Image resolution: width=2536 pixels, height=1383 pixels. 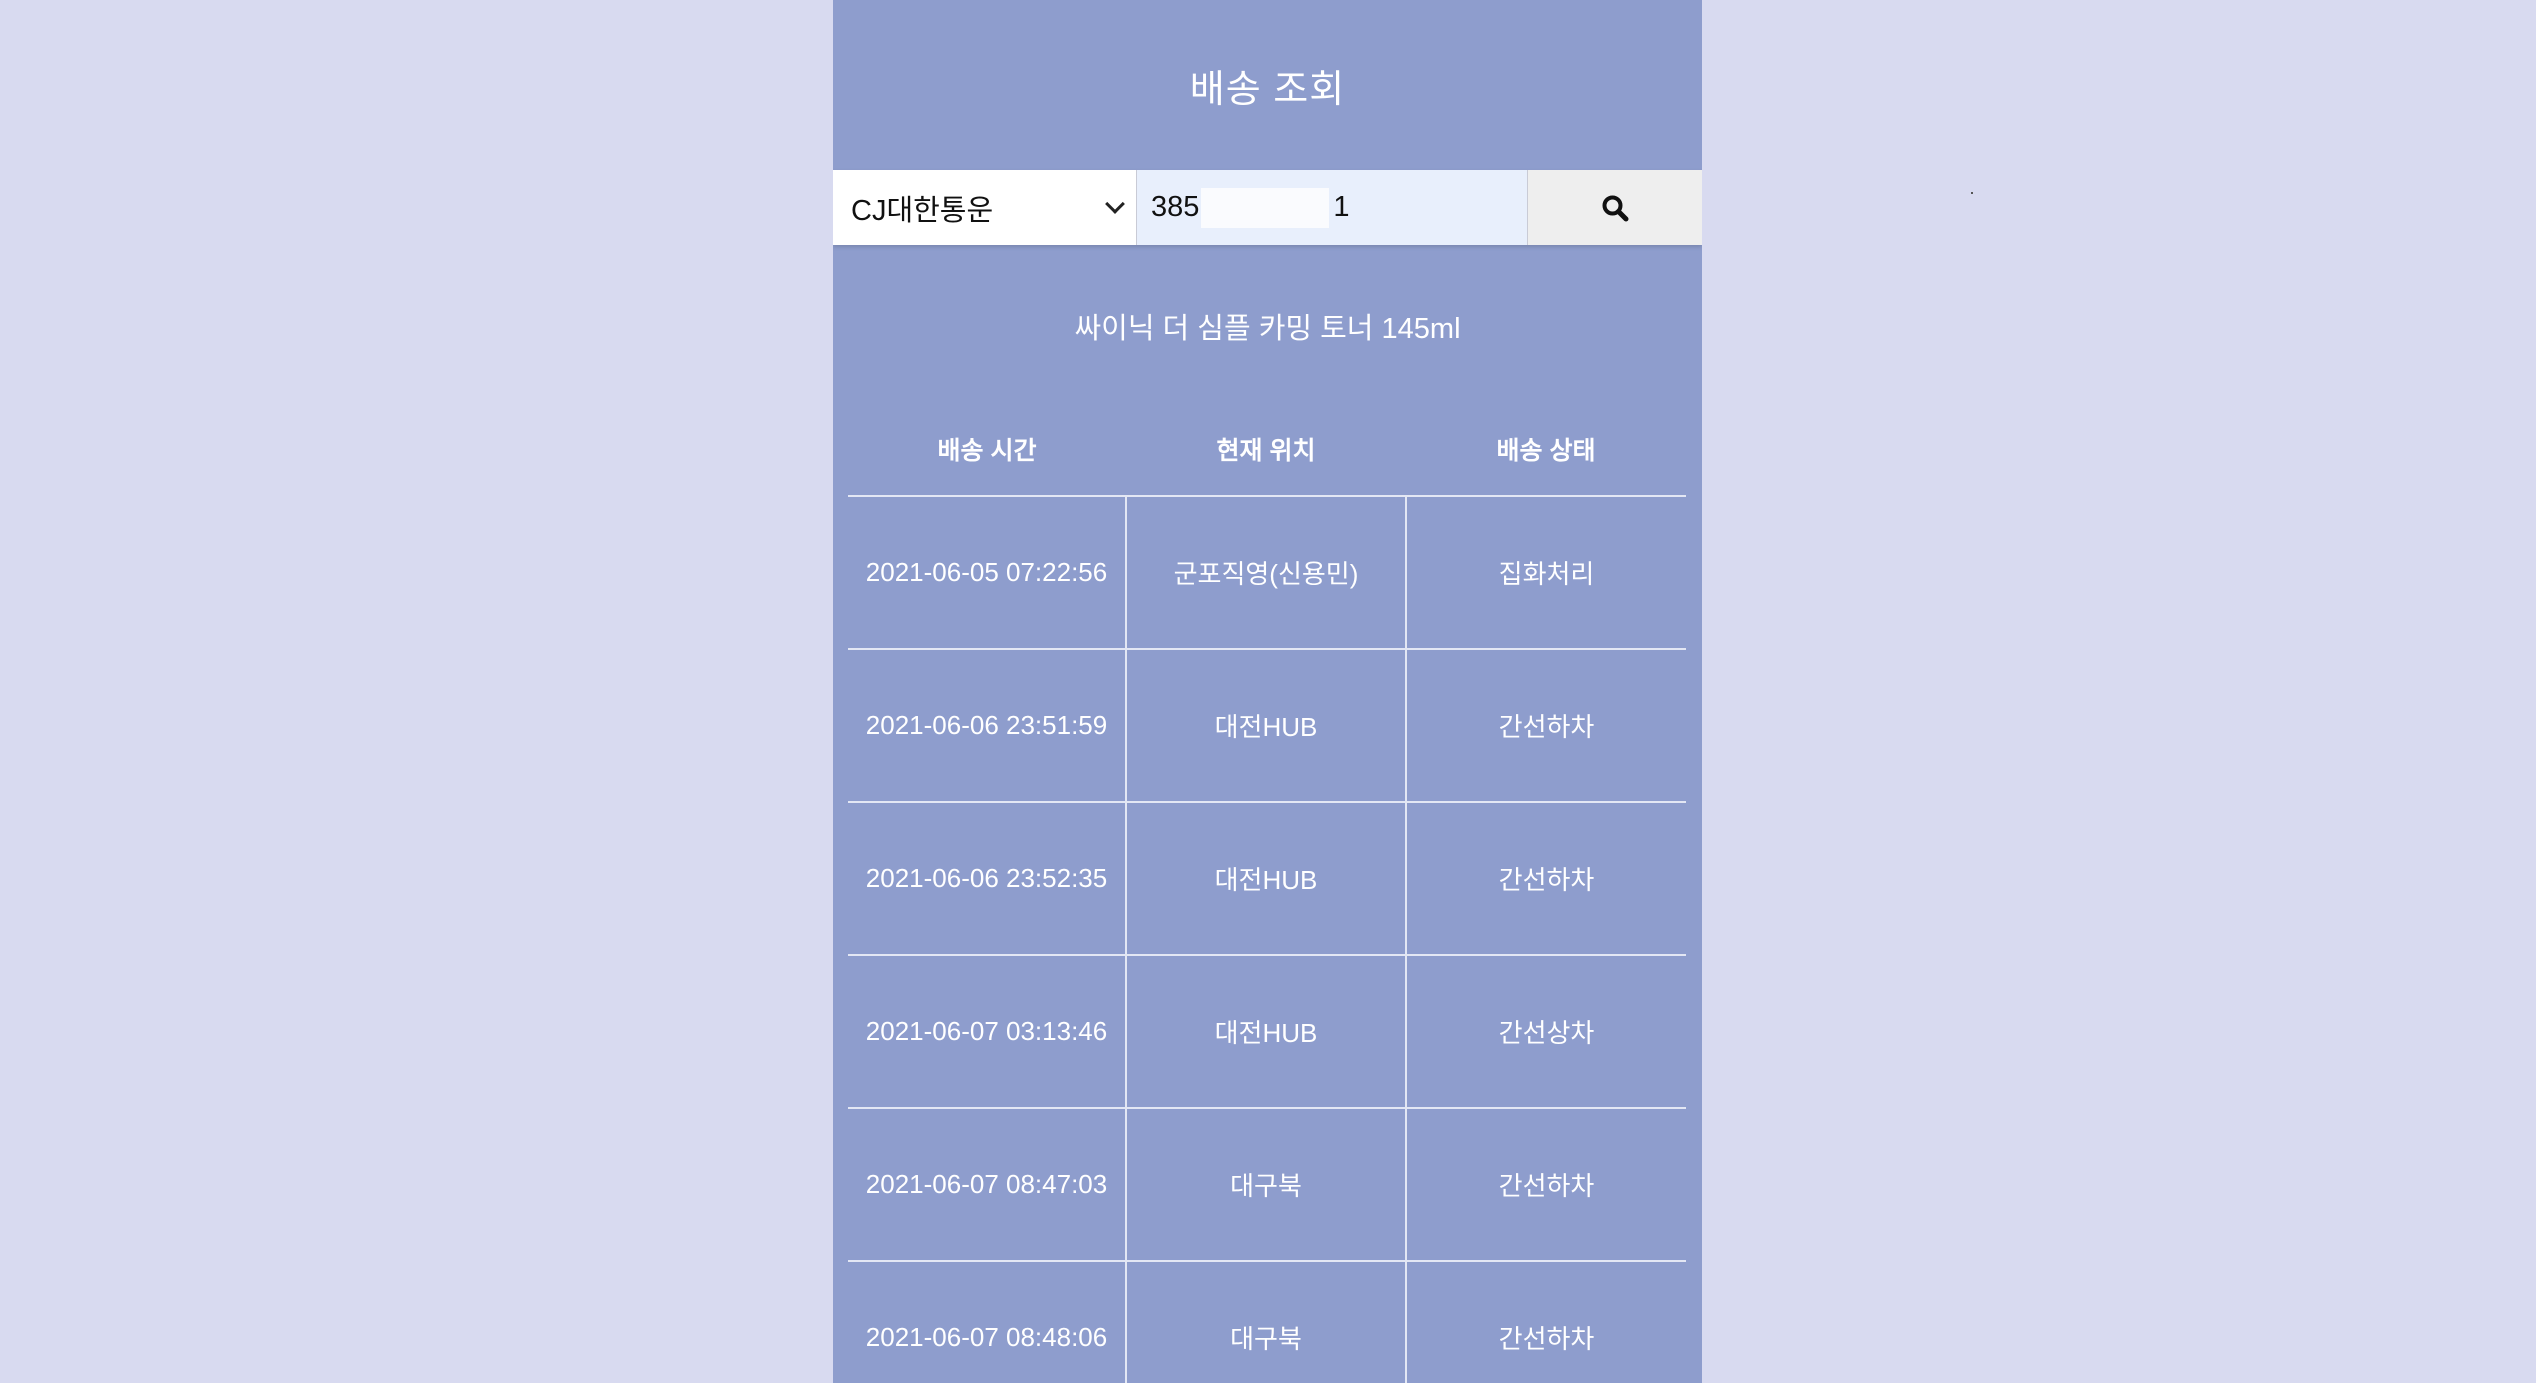 I want to click on tracking-number-suffix: 1, so click(x=1341, y=207).